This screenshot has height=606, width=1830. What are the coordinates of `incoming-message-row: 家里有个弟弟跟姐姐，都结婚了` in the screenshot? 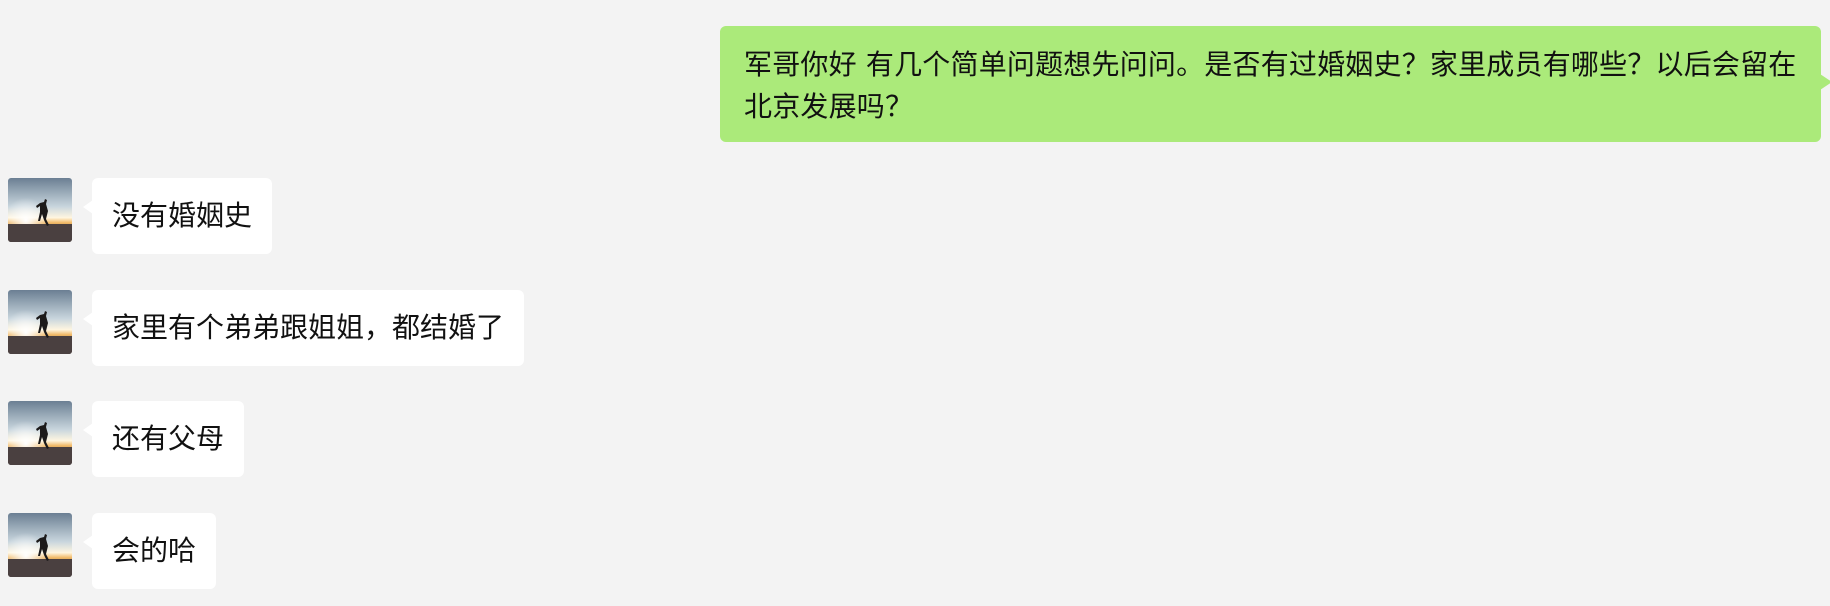 It's located at (268, 328).